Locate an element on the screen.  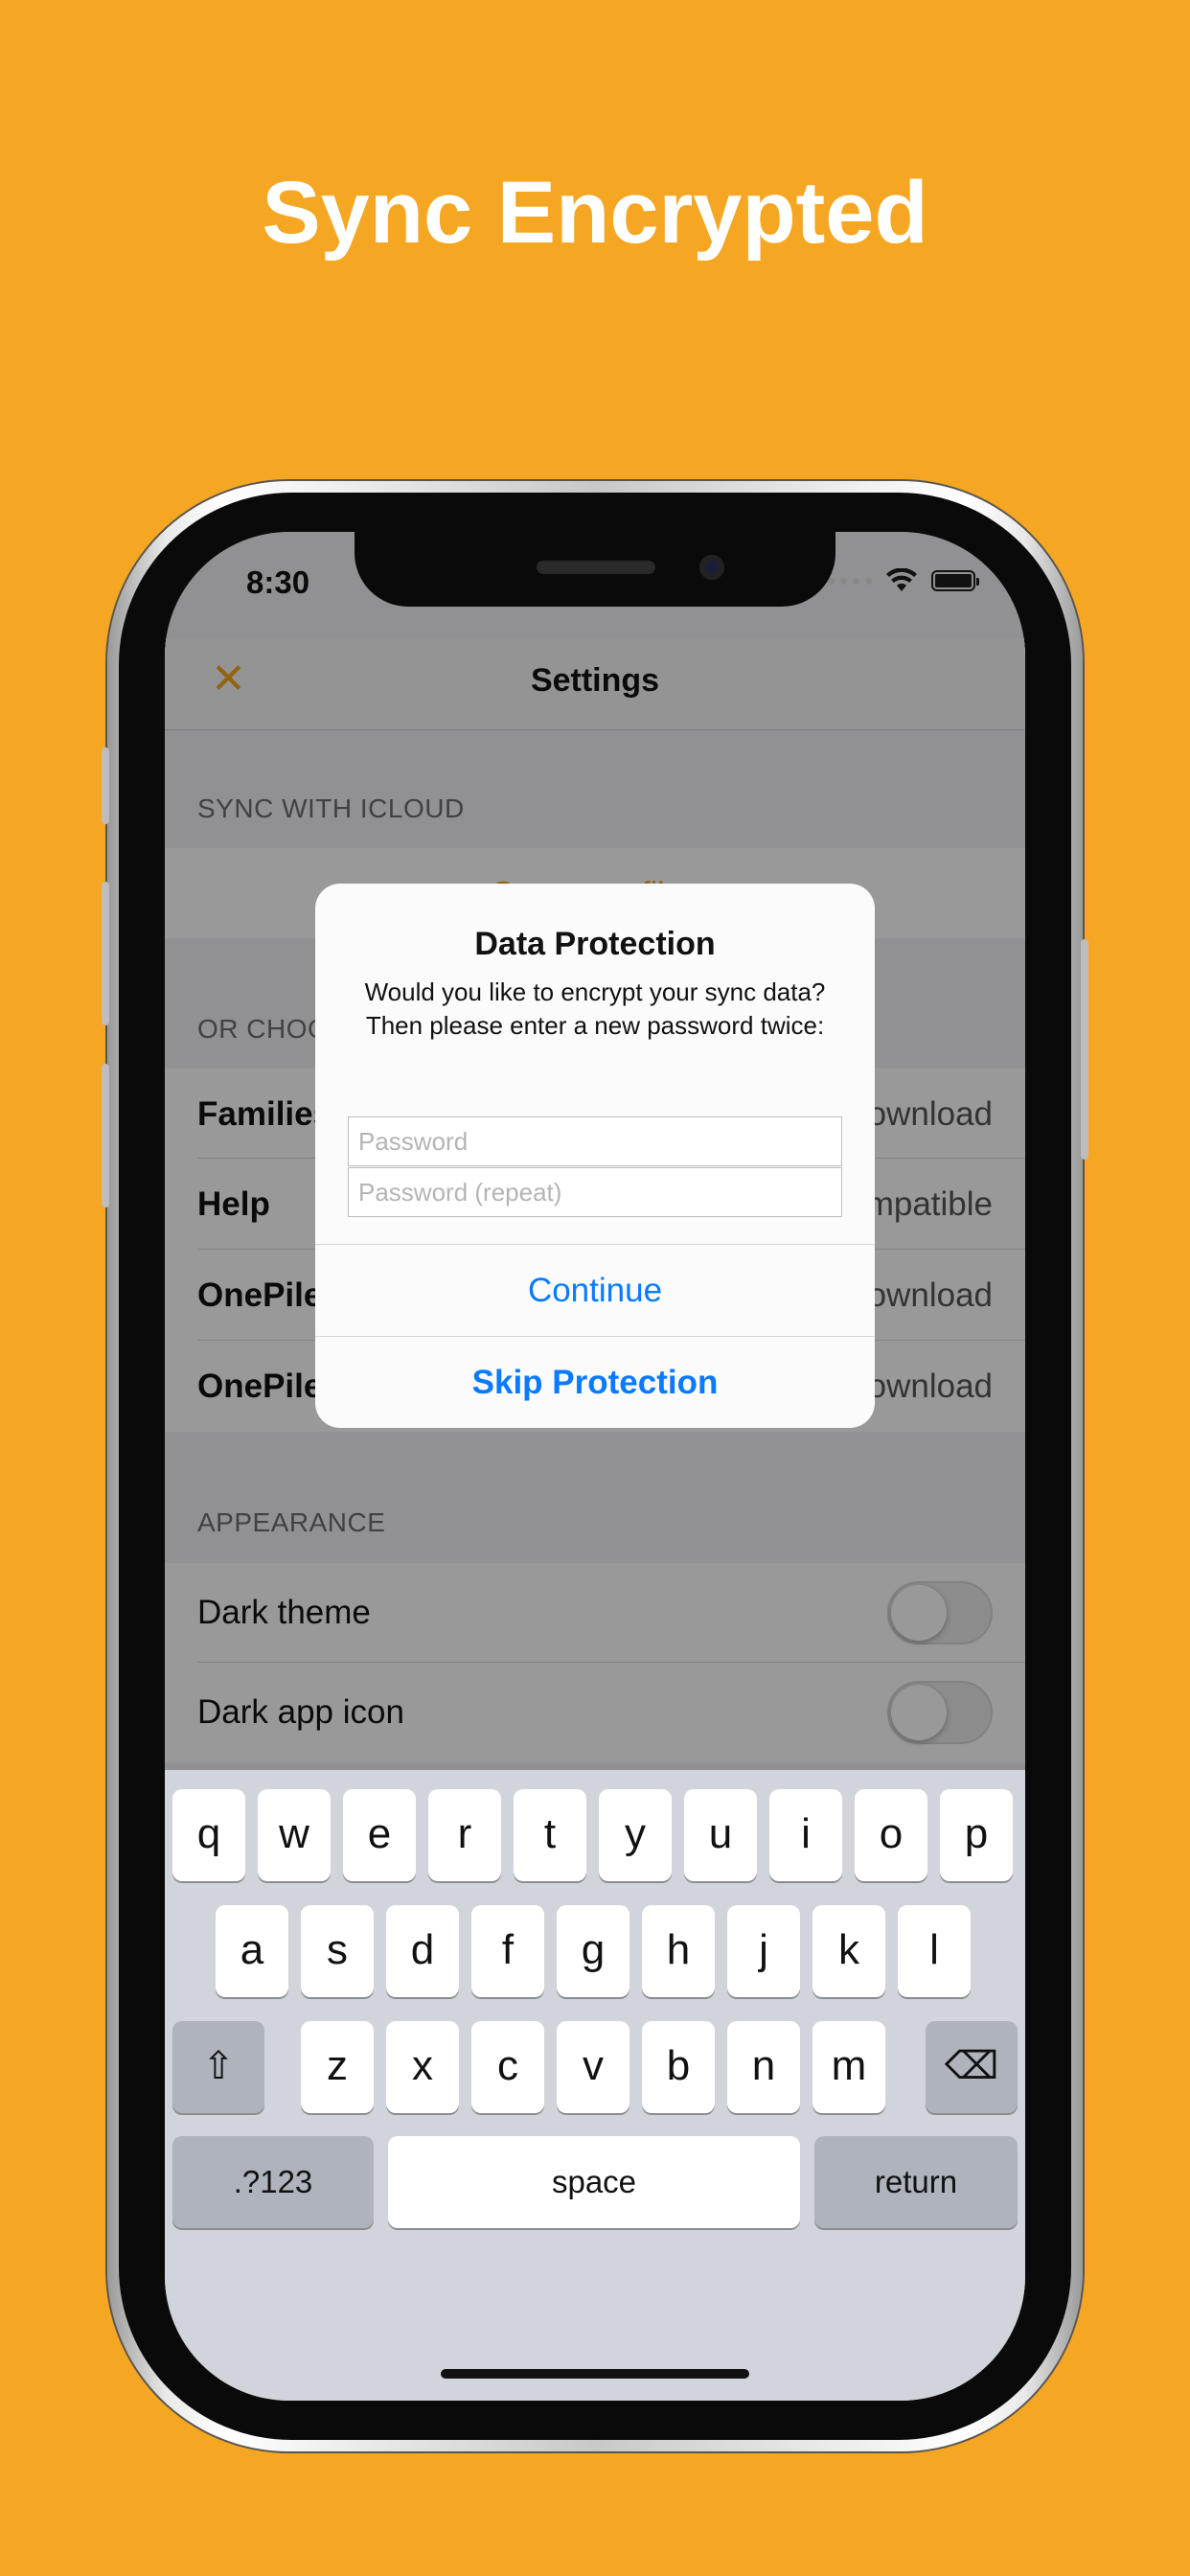
key-g: g is located at coordinates (593, 1951).